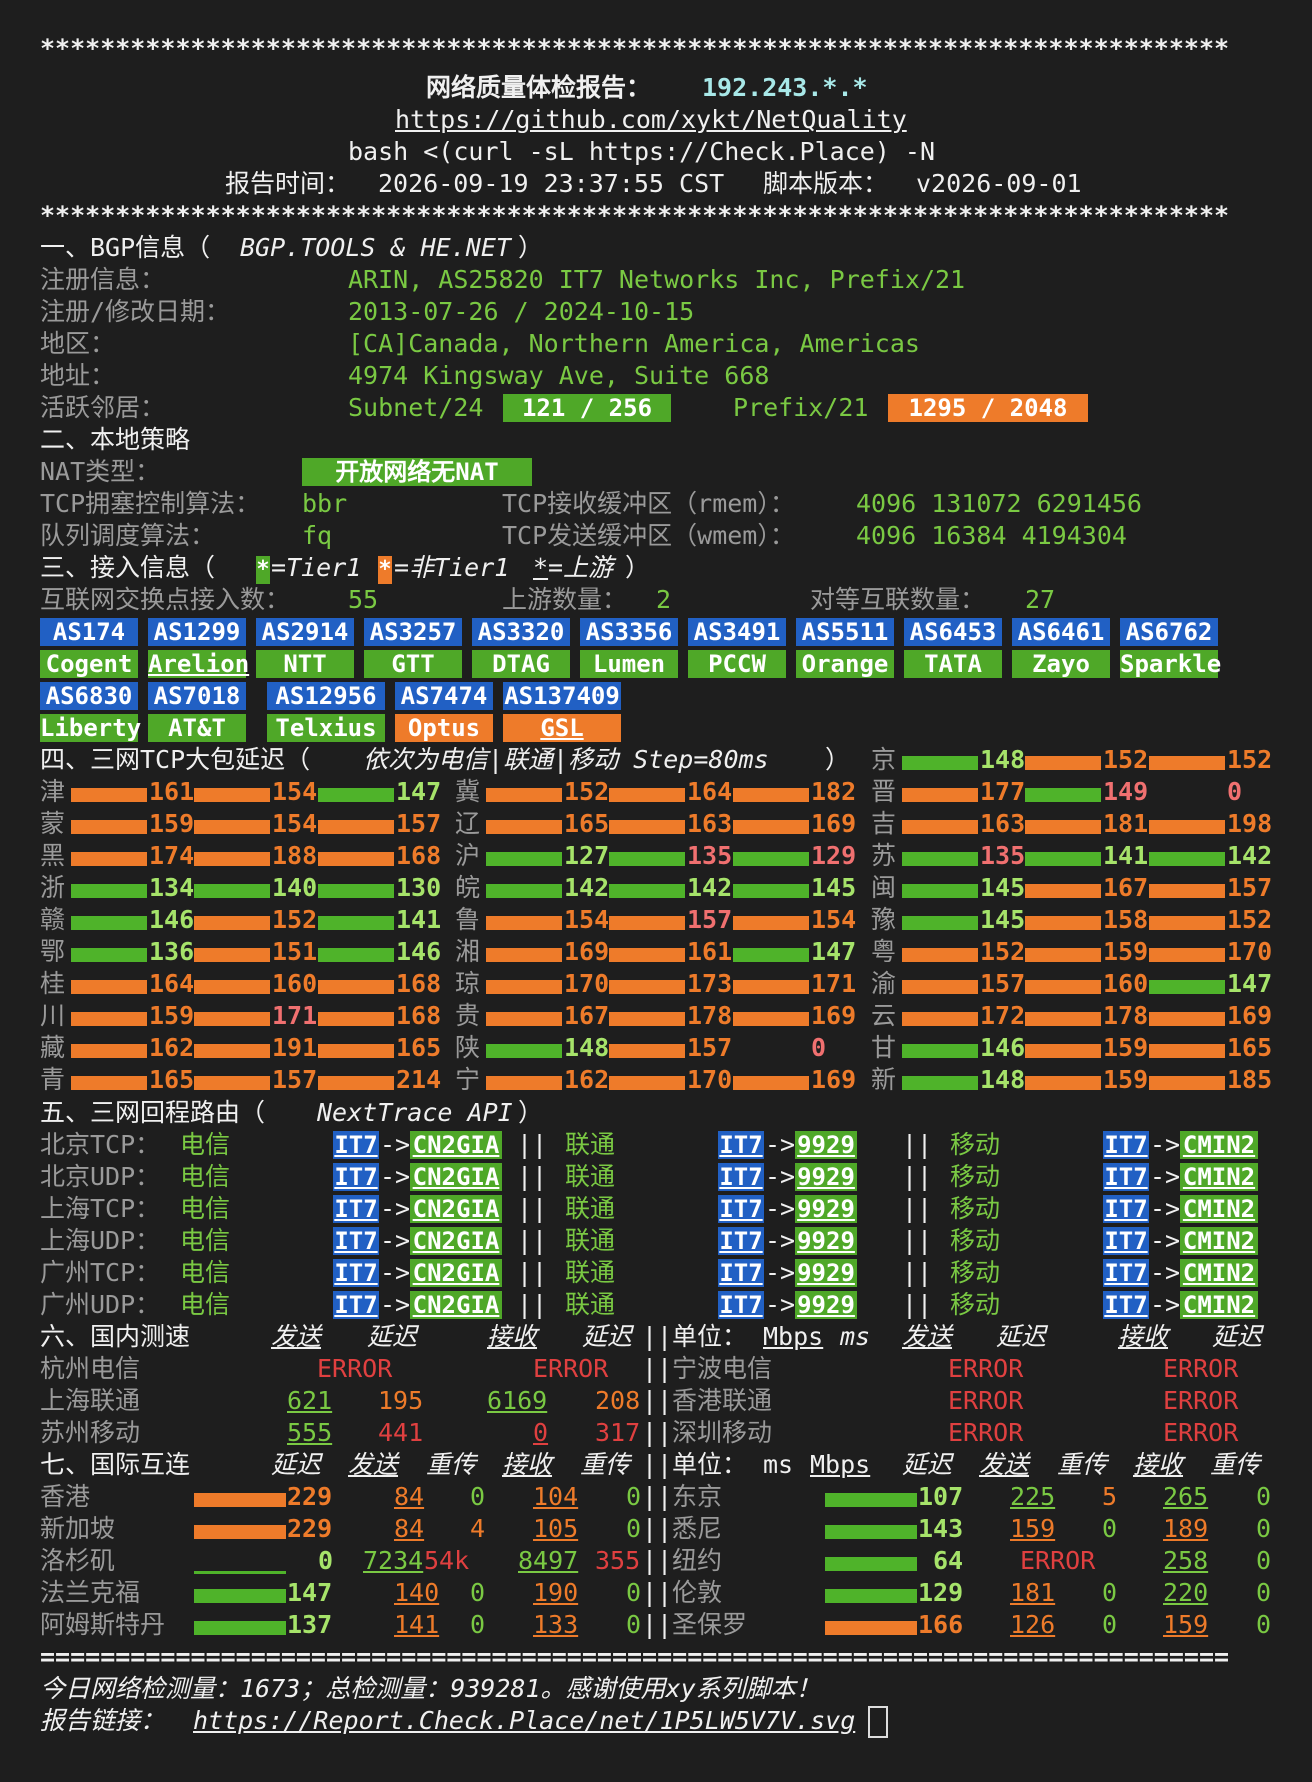  Describe the element at coordinates (587, 855) in the screenshot. I see `latency-value: 127` at that location.